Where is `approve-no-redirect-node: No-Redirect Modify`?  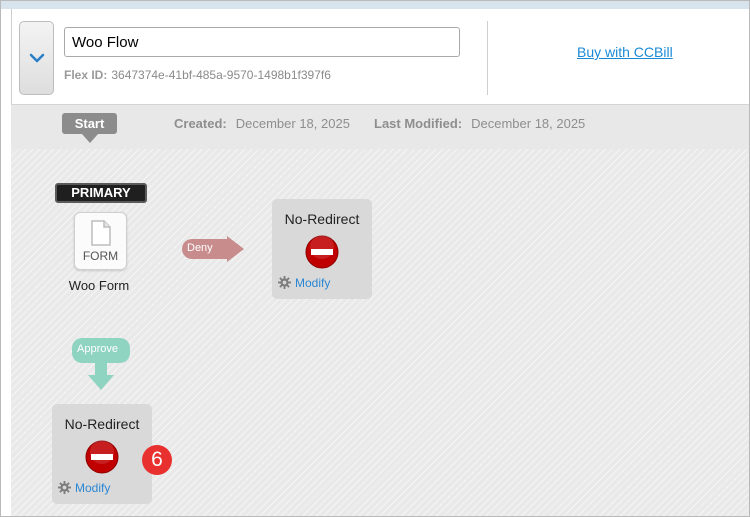 approve-no-redirect-node: No-Redirect Modify is located at coordinates (102, 454).